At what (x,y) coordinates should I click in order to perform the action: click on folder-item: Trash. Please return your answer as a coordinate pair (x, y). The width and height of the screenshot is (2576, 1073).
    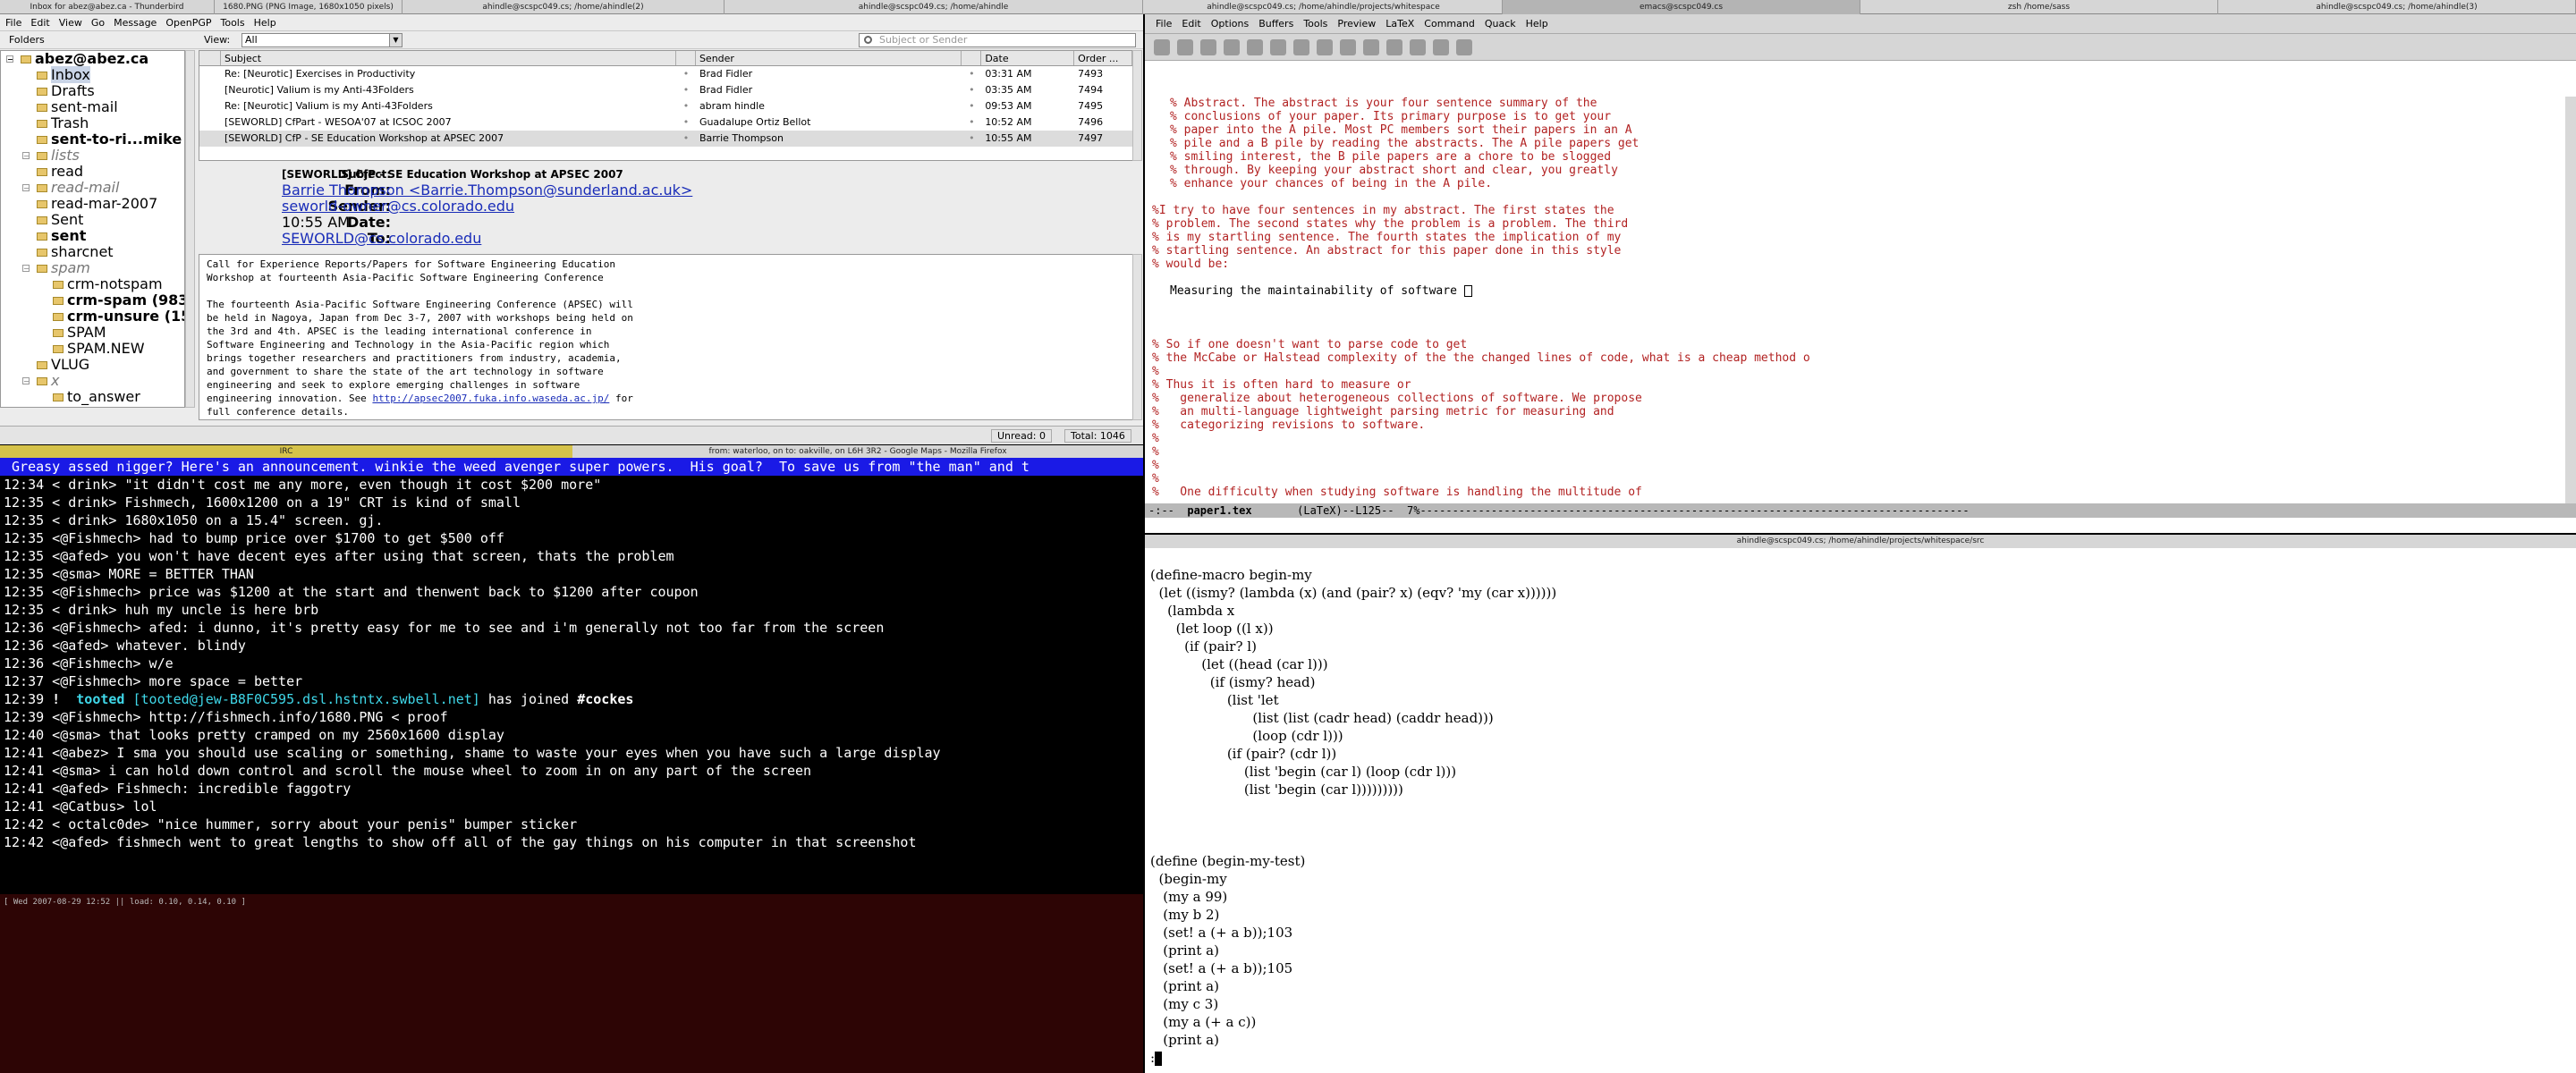
    Looking at the image, I should click on (92, 123).